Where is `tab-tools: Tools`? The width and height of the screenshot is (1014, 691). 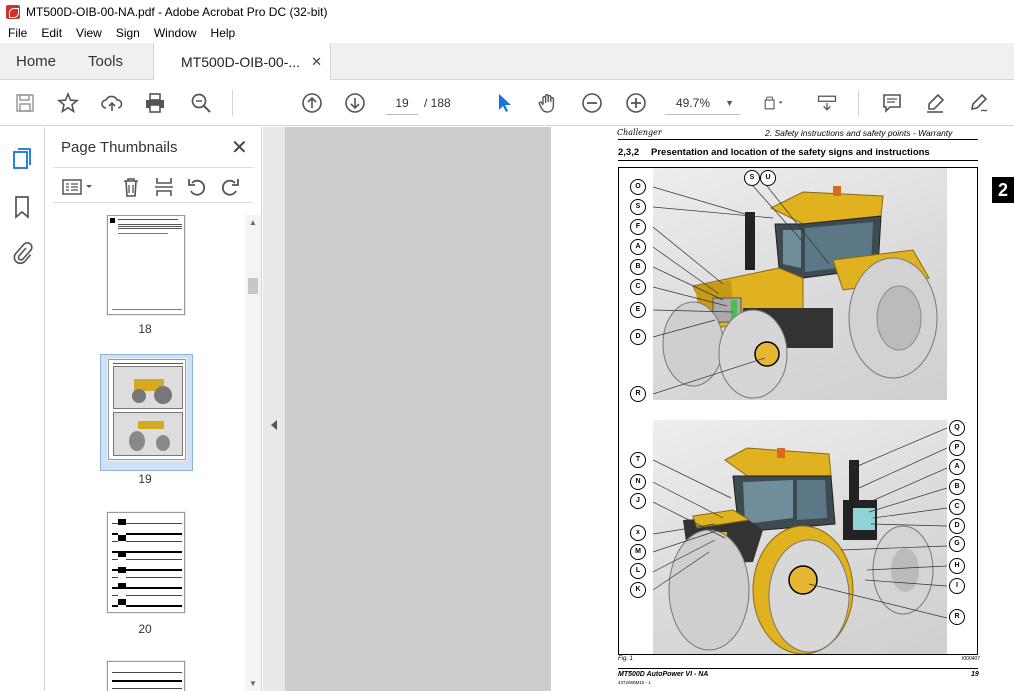 tab-tools: Tools is located at coordinates (105, 61).